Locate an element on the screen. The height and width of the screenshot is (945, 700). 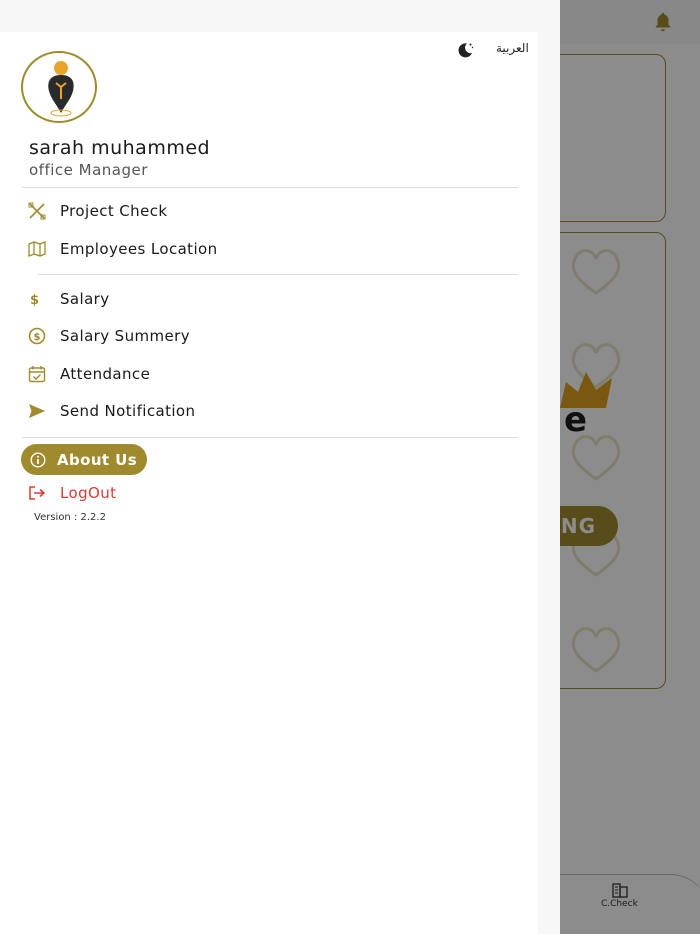
send-icon is located at coordinates (38, 411).